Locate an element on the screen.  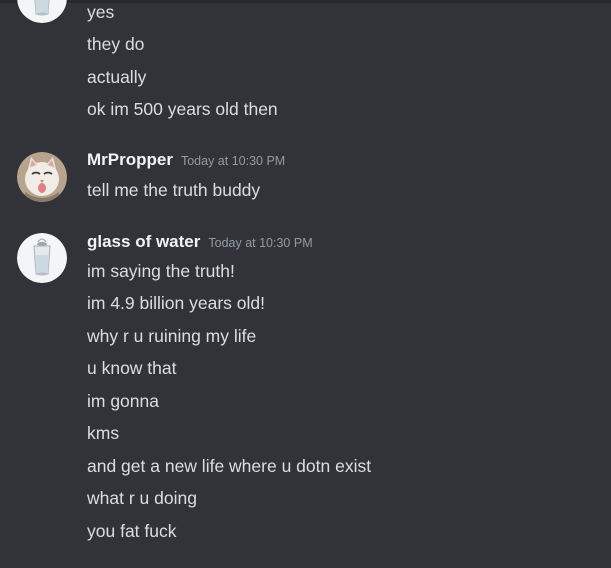
message-text: im saying the truth! is located at coordinates (161, 271).